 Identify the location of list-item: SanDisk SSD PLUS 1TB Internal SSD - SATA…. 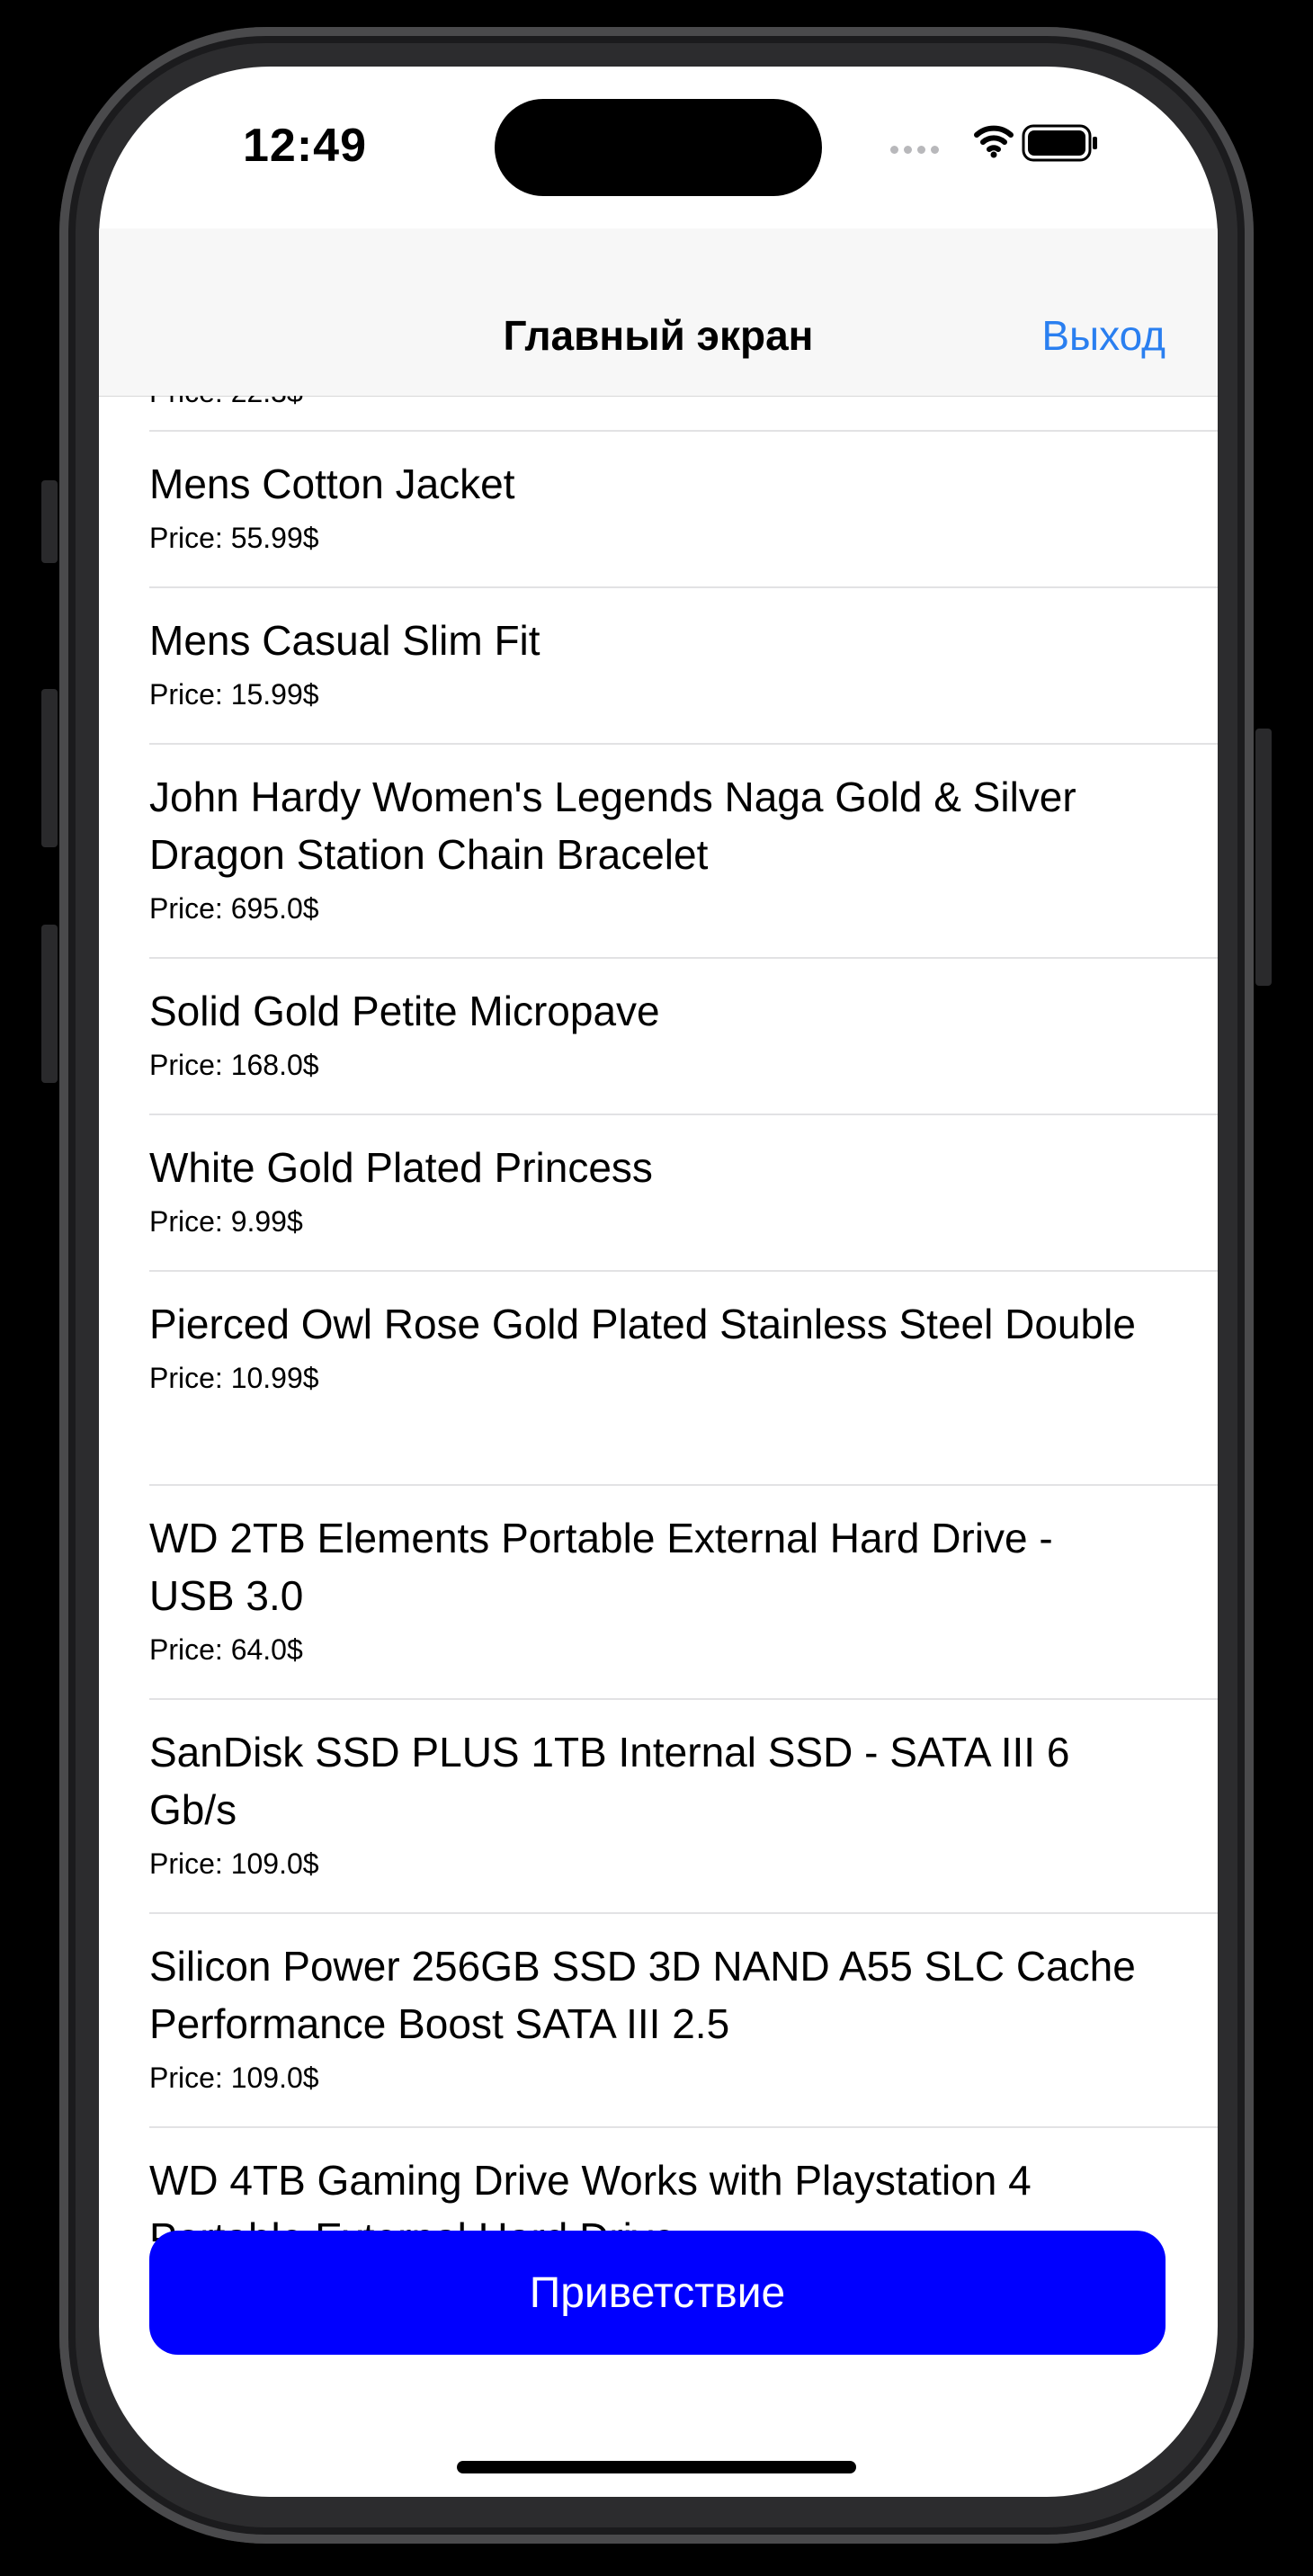
(683, 1789).